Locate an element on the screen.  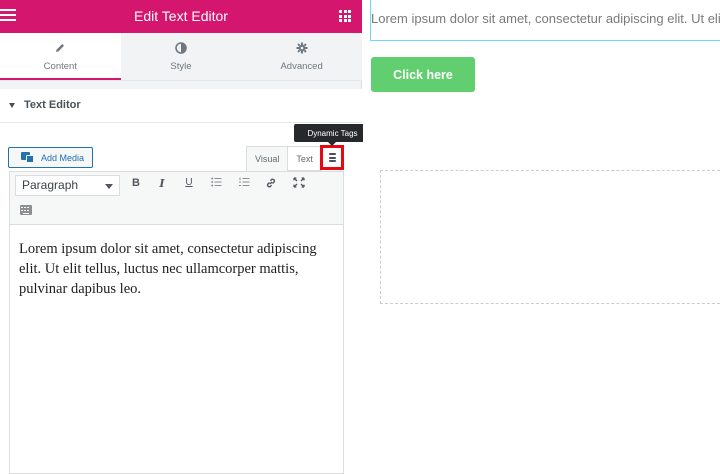
add-media-label: Add Media is located at coordinates (63, 157).